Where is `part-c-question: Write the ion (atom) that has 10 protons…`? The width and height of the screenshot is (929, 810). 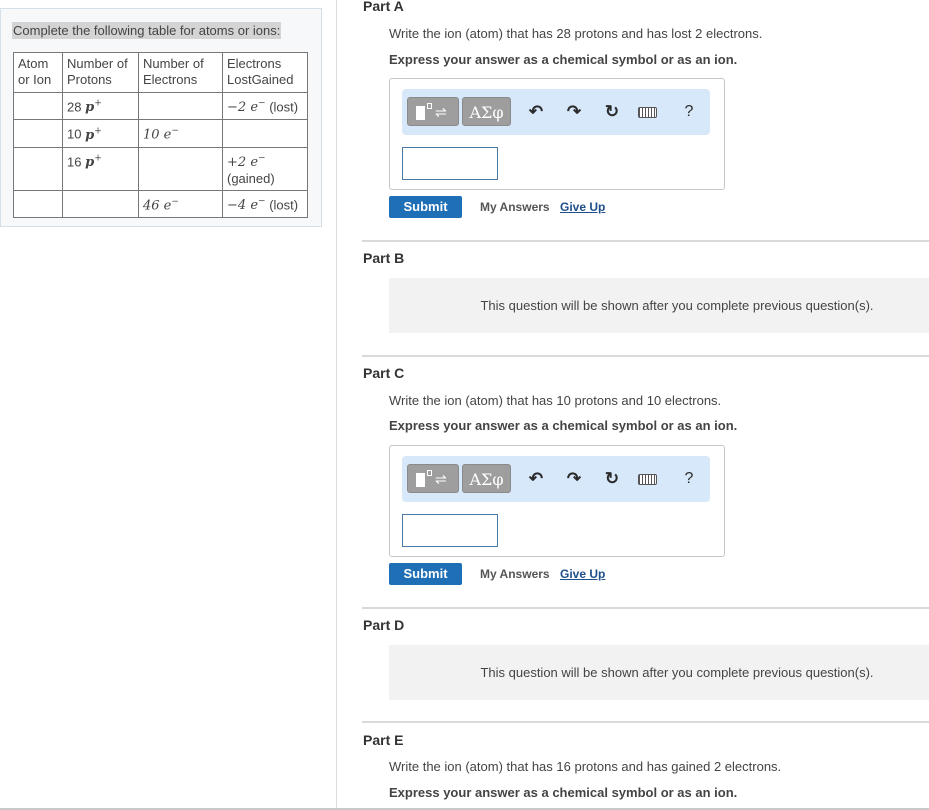
part-c-question: Write the ion (atom) that has 10 protons… is located at coordinates (555, 400).